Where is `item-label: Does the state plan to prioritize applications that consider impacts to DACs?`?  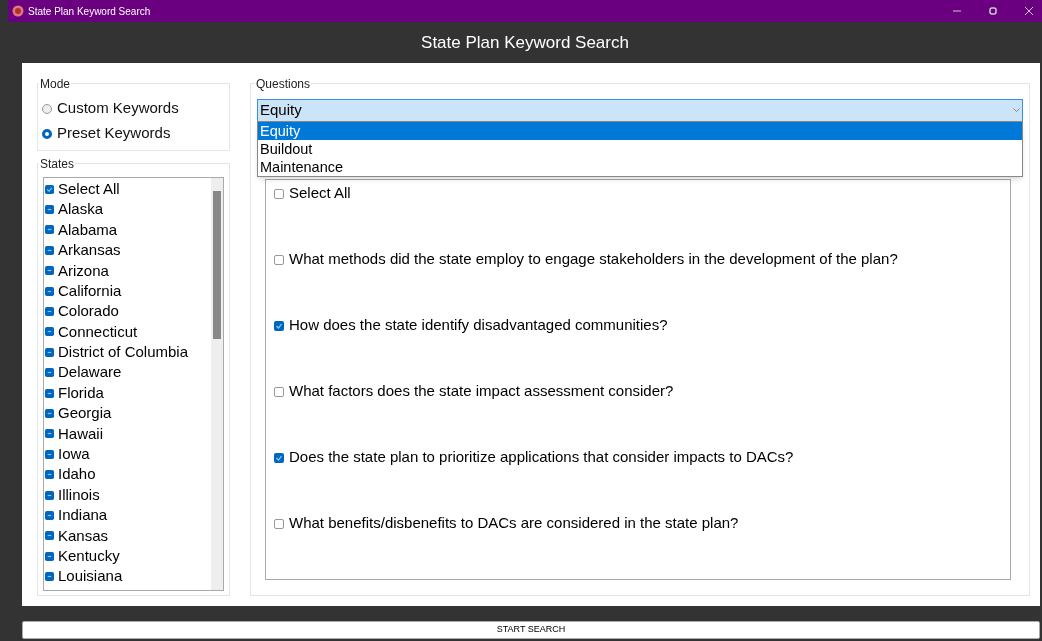
item-label: Does the state plan to prioritize applications that consider impacts to DACs? is located at coordinates (541, 457).